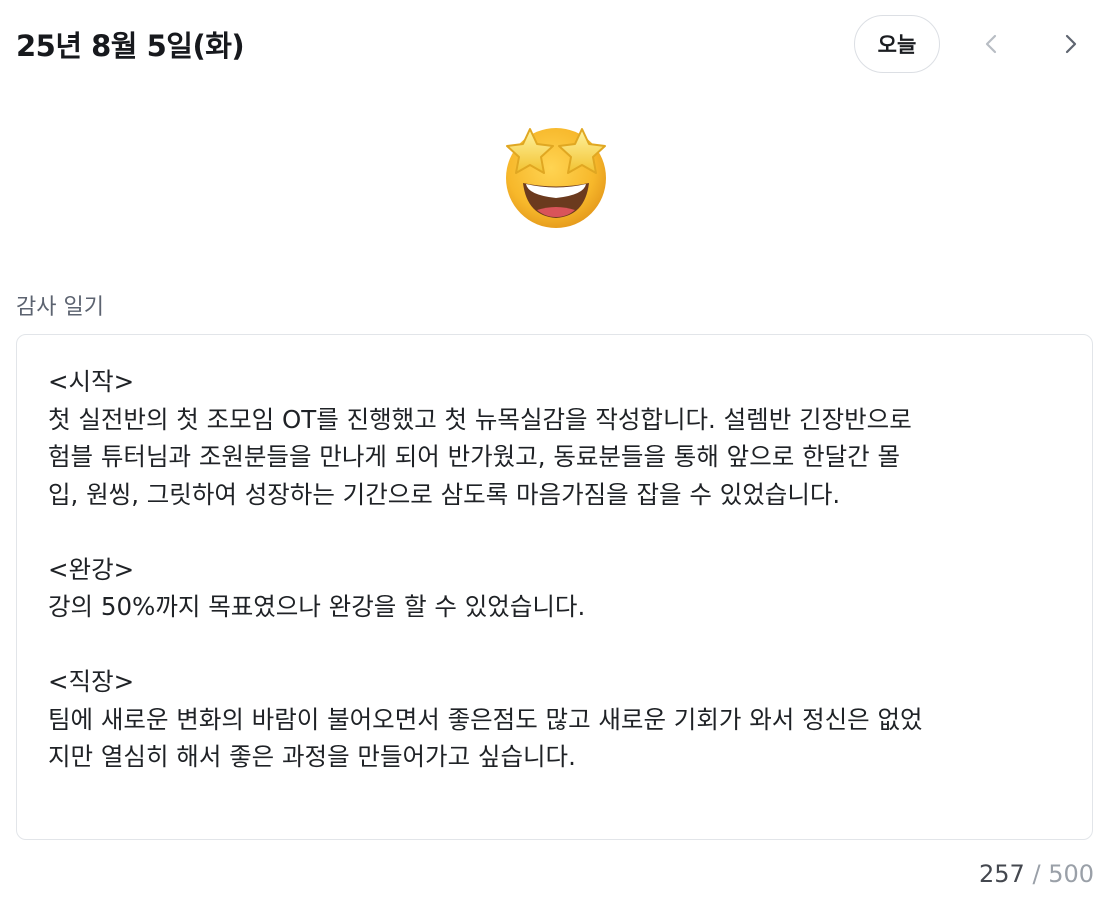 The height and width of the screenshot is (903, 1112). I want to click on character-counter: 257 / 500, so click(1036, 874).